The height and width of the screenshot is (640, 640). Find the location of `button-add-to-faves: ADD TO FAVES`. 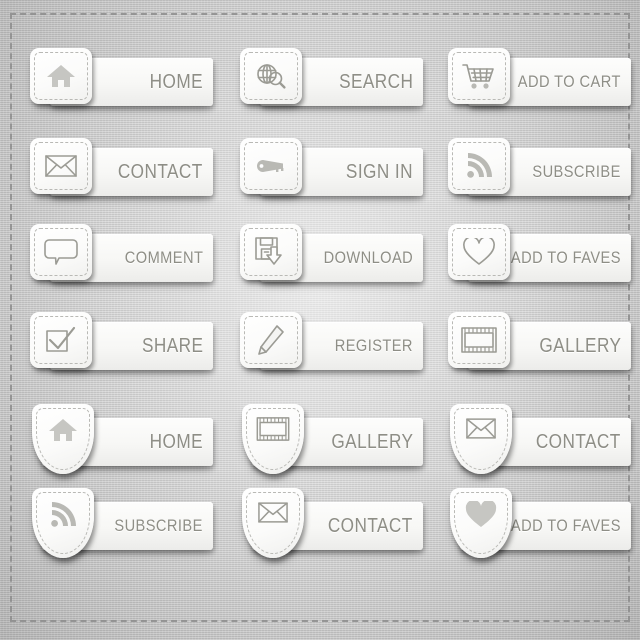

button-add-to-faves: ADD TO FAVES is located at coordinates (532, 264).